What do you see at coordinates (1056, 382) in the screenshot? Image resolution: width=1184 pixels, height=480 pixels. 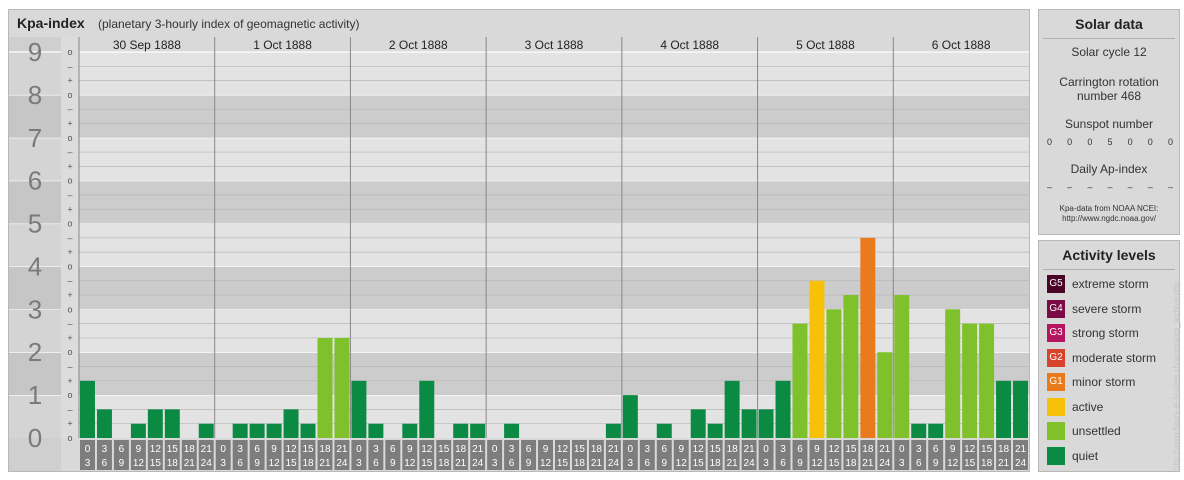 I see `legend-swatch: G1` at bounding box center [1056, 382].